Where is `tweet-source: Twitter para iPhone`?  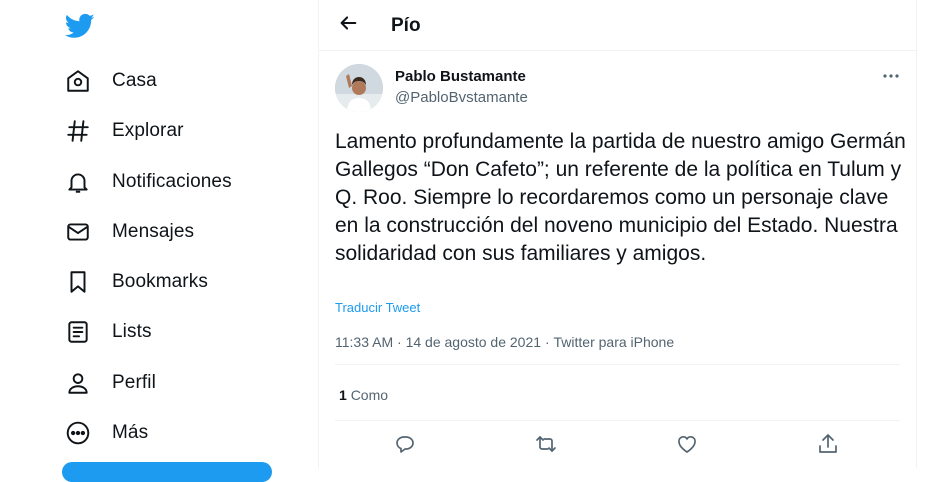 tweet-source: Twitter para iPhone is located at coordinates (614, 342).